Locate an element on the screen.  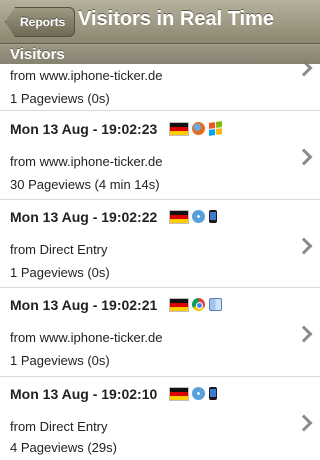
visitor-pageviews: 30 Pageviews (4 min 14s) is located at coordinates (85, 184).